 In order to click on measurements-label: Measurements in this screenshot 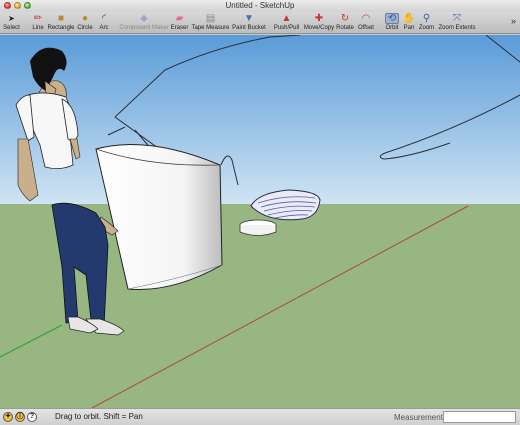, I will do `click(420, 417)`.